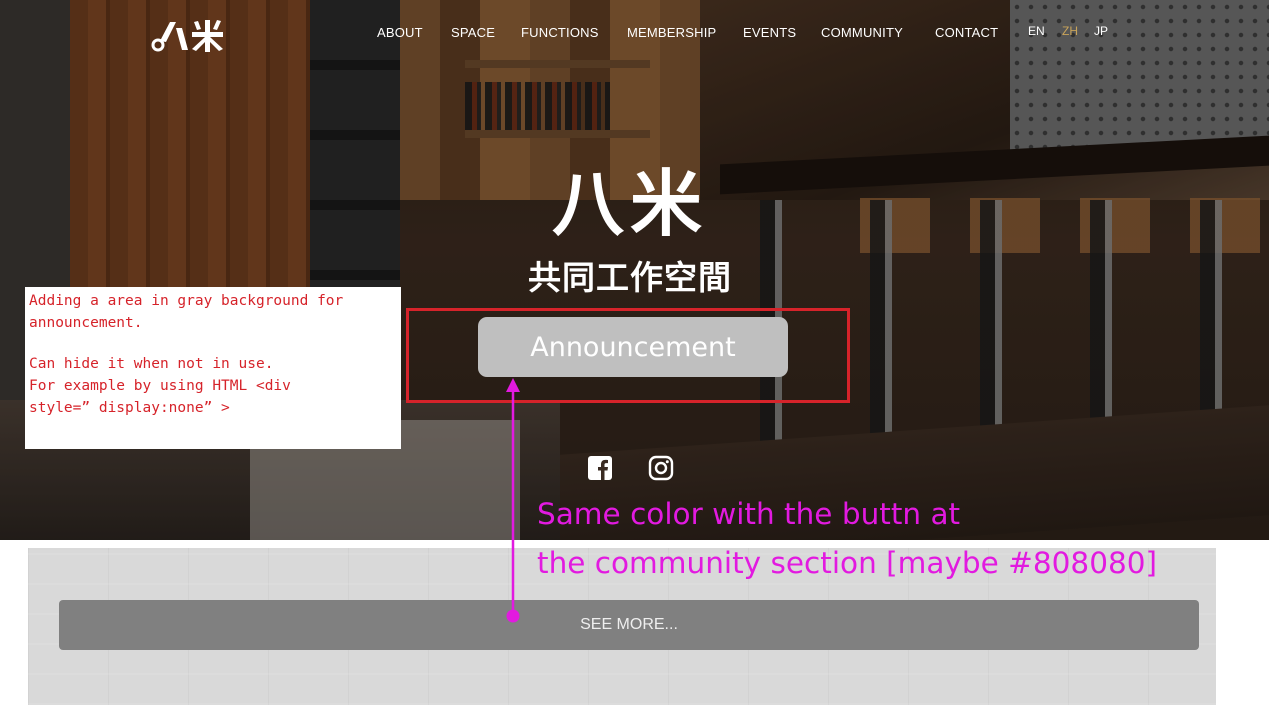 This screenshot has width=1269, height=705. I want to click on note-line: Adding a area in gray background for, so click(186, 301).